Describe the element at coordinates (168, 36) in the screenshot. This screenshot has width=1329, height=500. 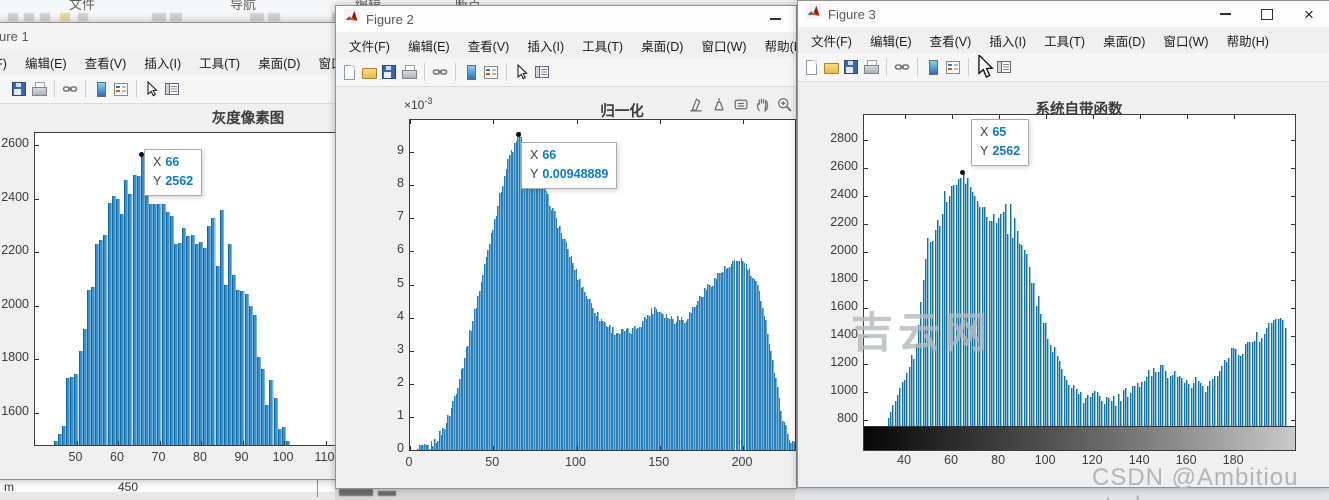
I see `figure1-titlebar: Figure 1` at that location.